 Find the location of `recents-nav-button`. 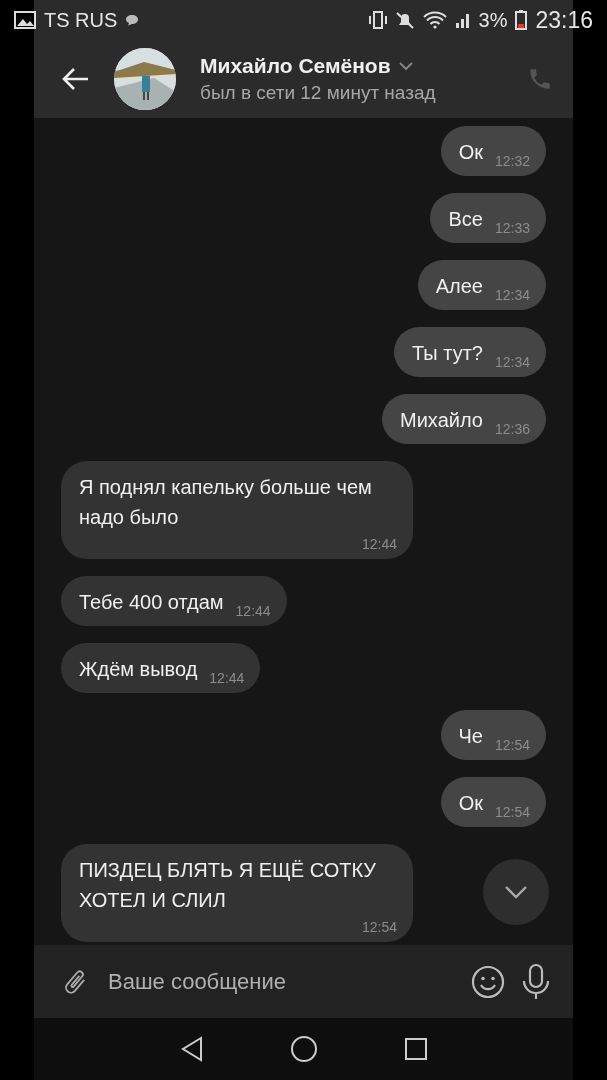

recents-nav-button is located at coordinates (415, 1049).